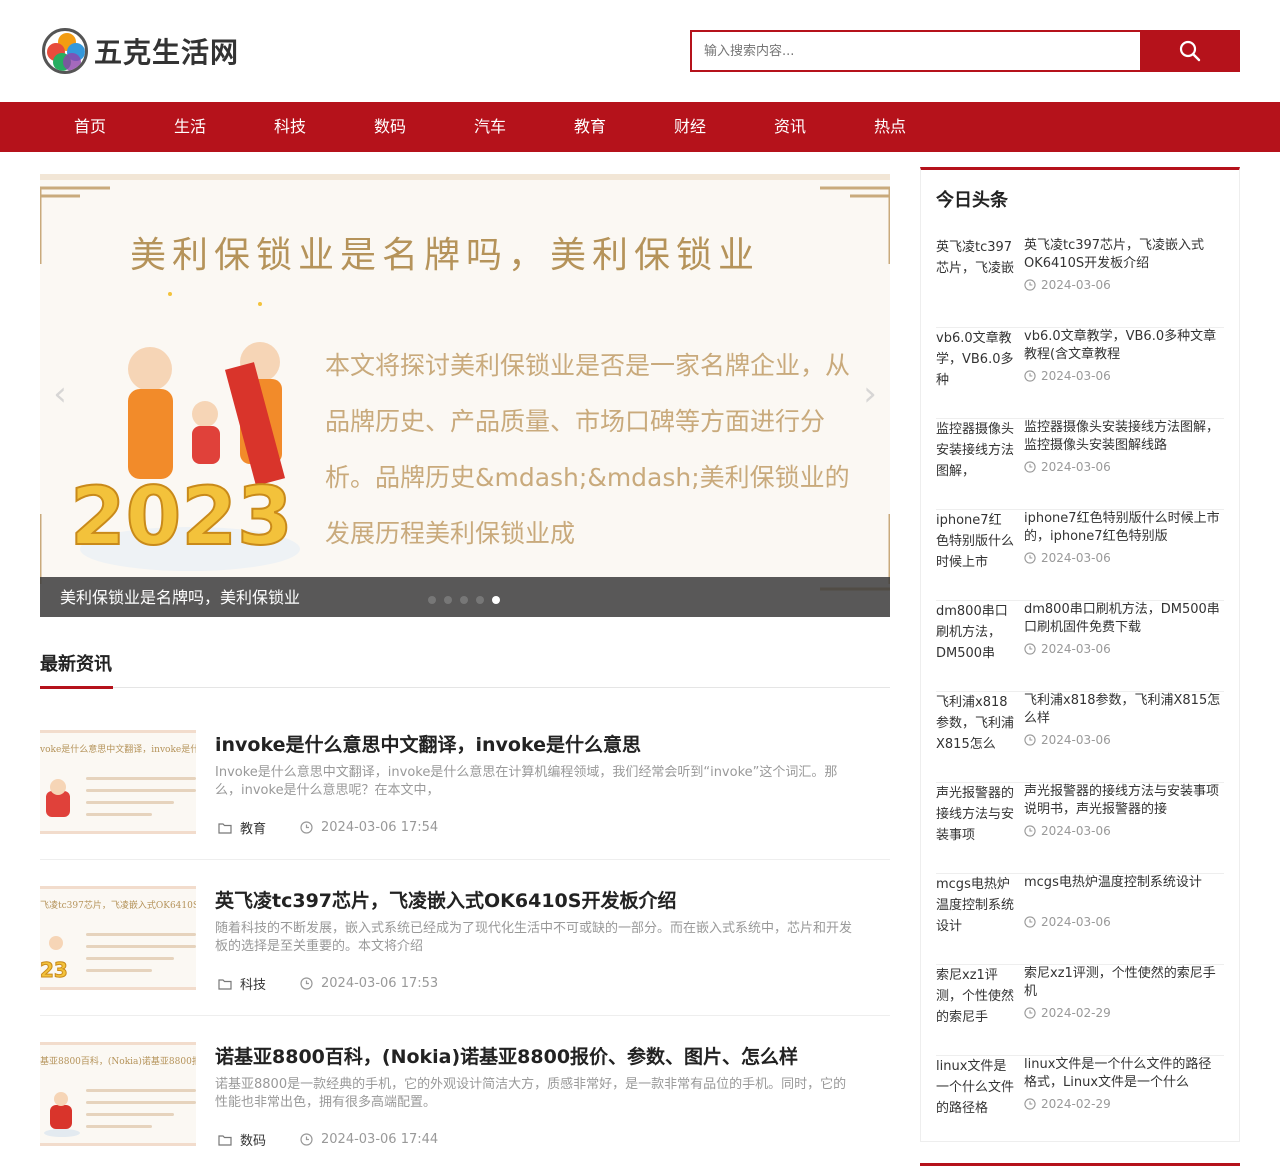 This screenshot has width=1280, height=1167. What do you see at coordinates (118, 750) in the screenshot?
I see `thumbnail-title: voke是什么意思中文翻译，invoke是什么意思` at bounding box center [118, 750].